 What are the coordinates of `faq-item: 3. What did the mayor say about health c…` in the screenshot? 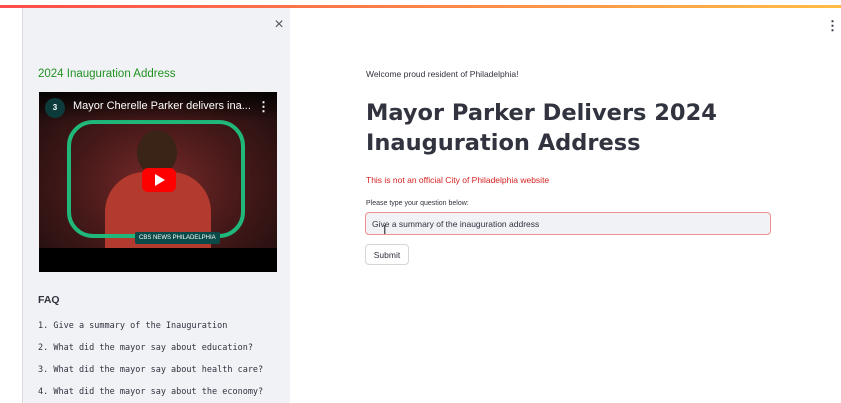 It's located at (151, 370).